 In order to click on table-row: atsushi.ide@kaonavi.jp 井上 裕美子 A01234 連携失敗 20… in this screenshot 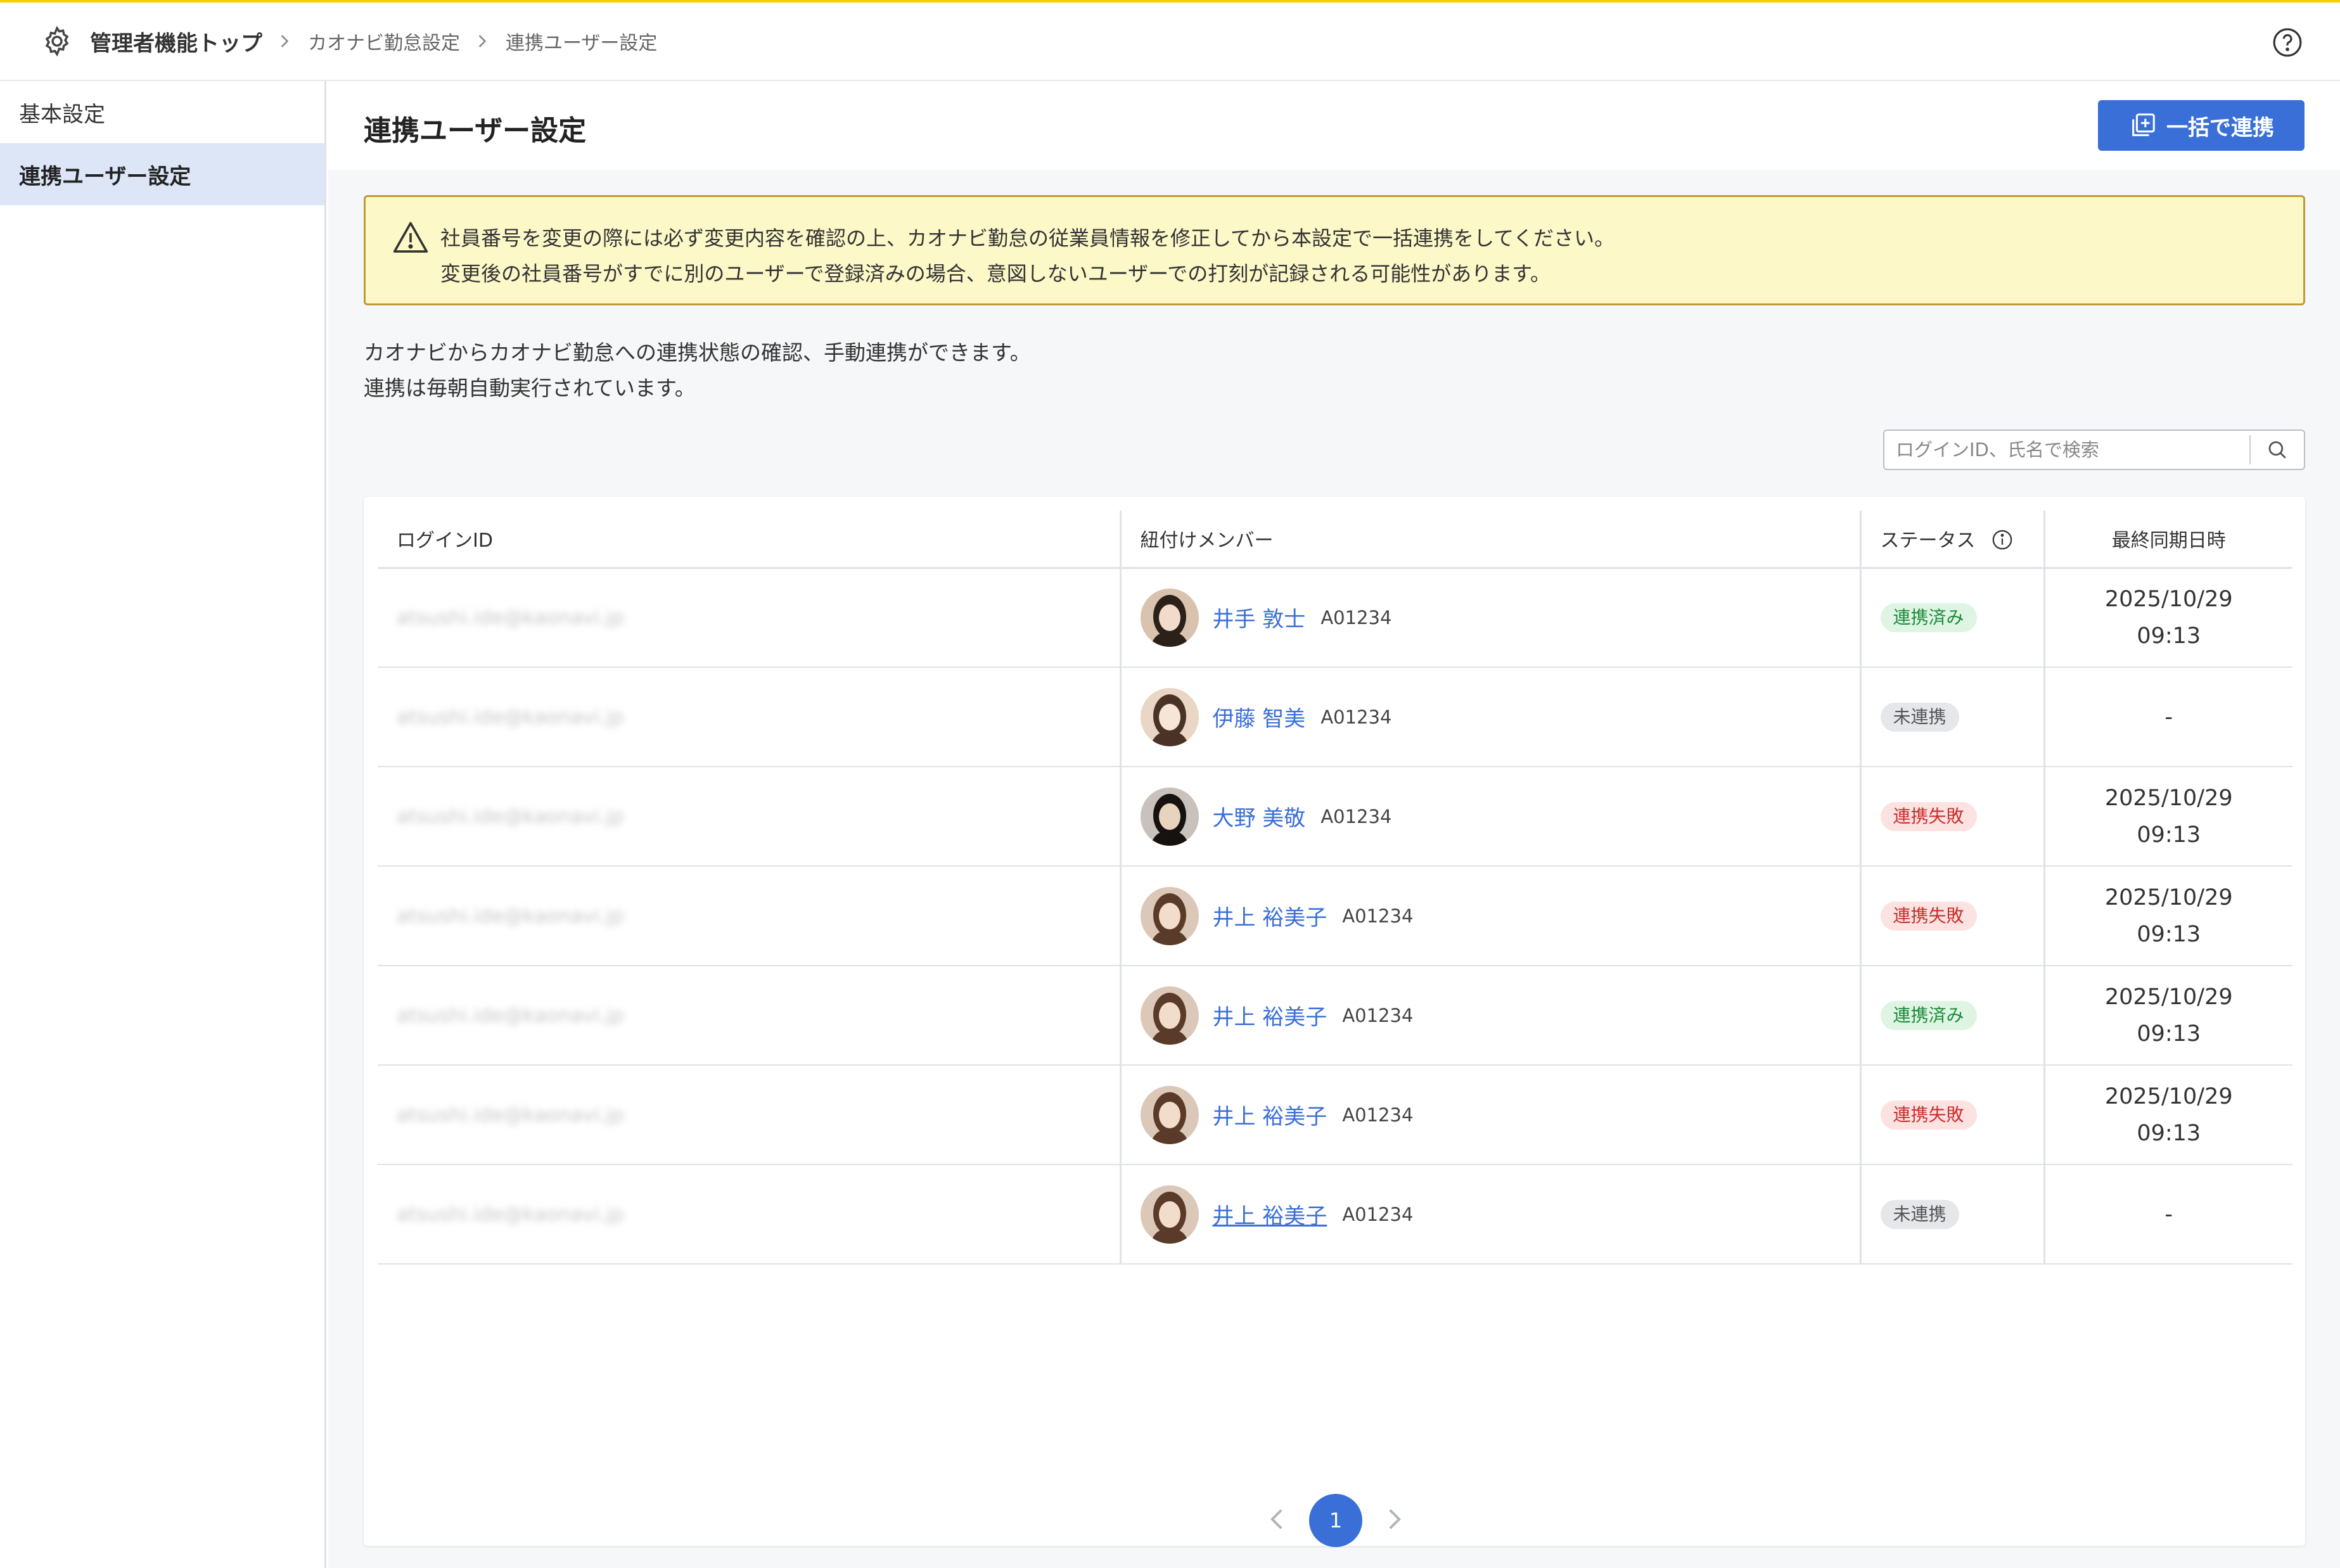, I will do `click(1335, 1115)`.